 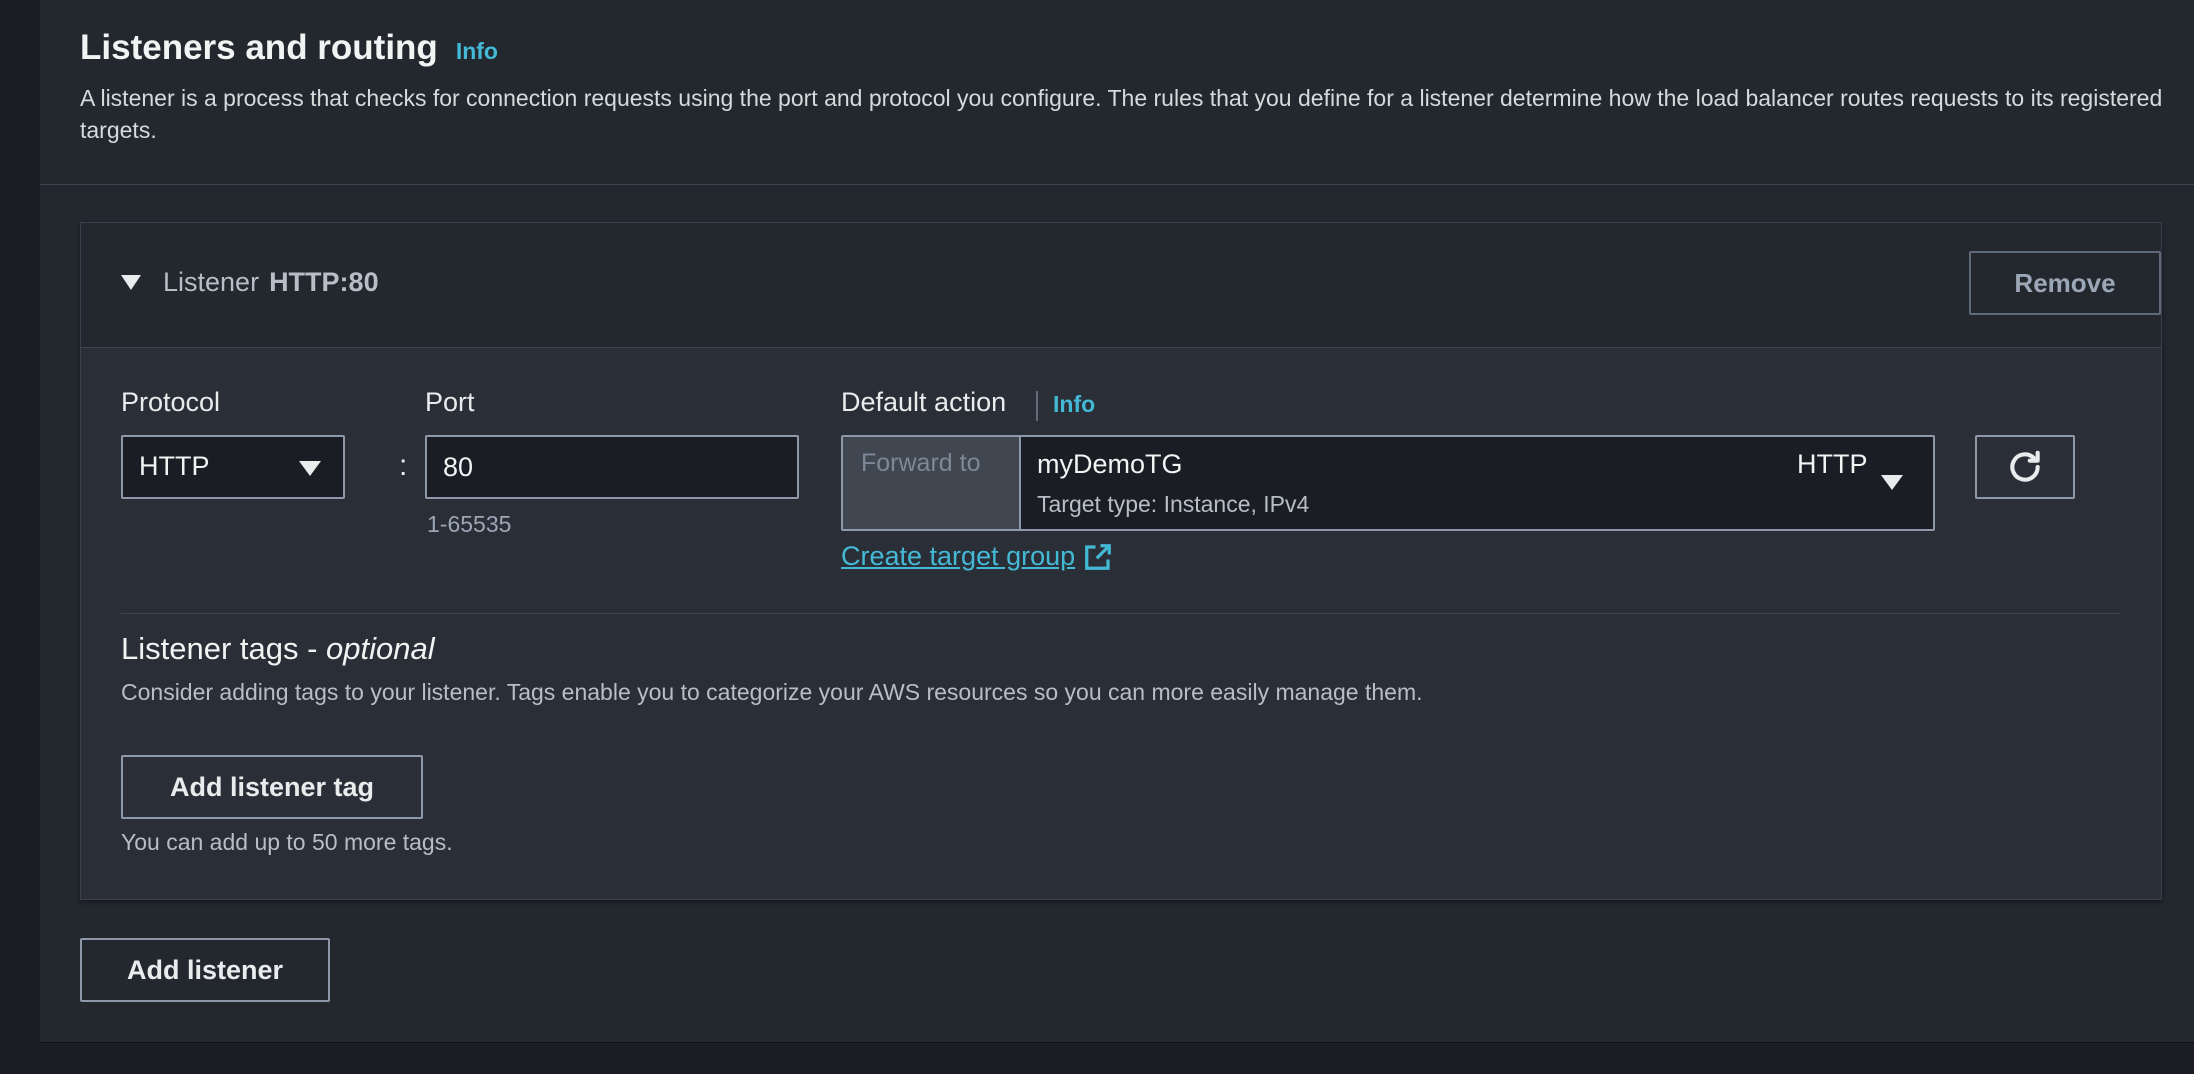 What do you see at coordinates (1110, 464) in the screenshot?
I see `target-group-name: myDemoTG` at bounding box center [1110, 464].